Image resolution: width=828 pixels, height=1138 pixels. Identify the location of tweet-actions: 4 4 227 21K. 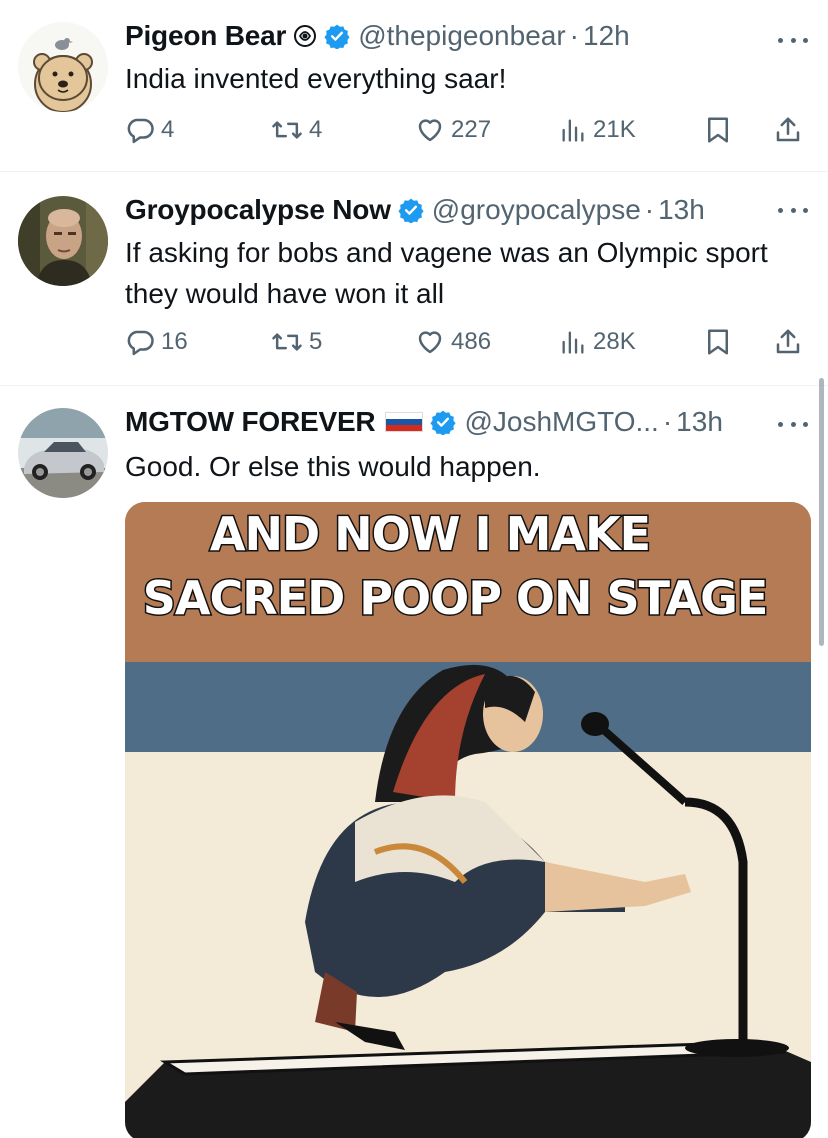
(470, 130).